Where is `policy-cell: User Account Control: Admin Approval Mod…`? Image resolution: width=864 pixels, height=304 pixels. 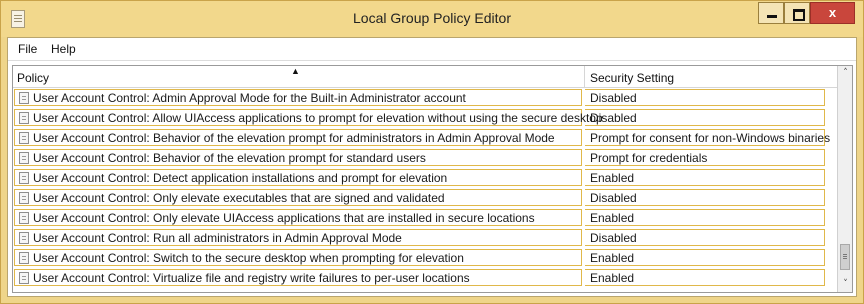
policy-cell: User Account Control: Admin Approval Mod… is located at coordinates (298, 97).